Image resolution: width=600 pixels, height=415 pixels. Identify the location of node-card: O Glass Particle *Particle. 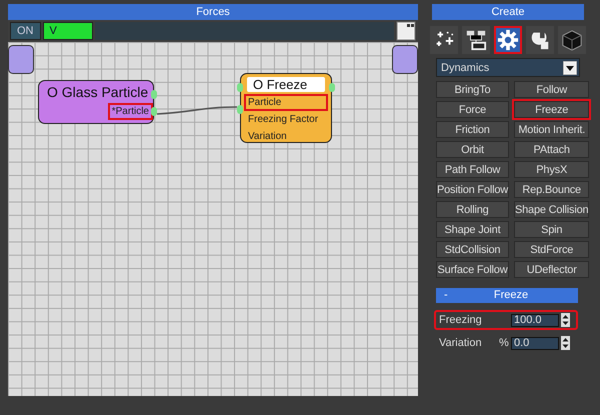
(96, 102).